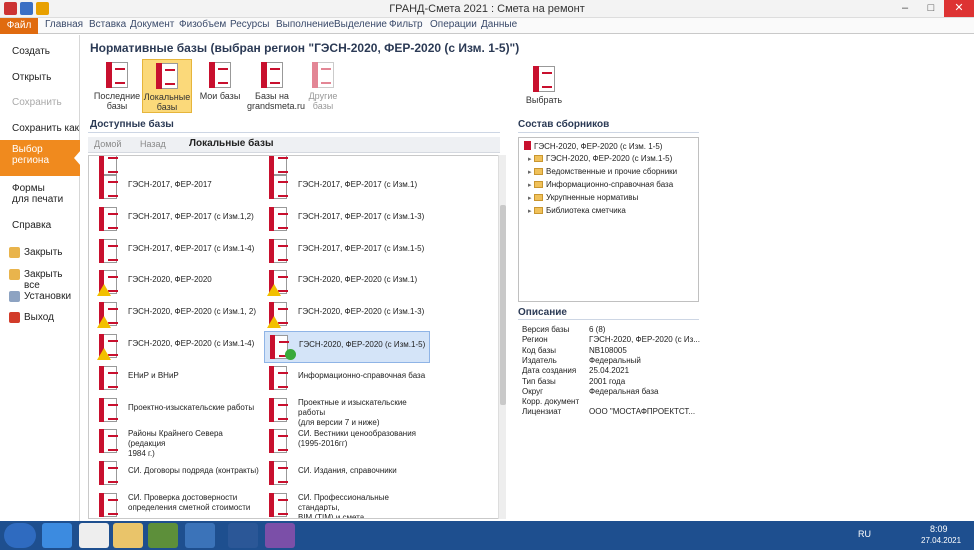  Describe the element at coordinates (177, 379) in the screenshot. I see `list-item: ЕНиР и ВНиР` at that location.